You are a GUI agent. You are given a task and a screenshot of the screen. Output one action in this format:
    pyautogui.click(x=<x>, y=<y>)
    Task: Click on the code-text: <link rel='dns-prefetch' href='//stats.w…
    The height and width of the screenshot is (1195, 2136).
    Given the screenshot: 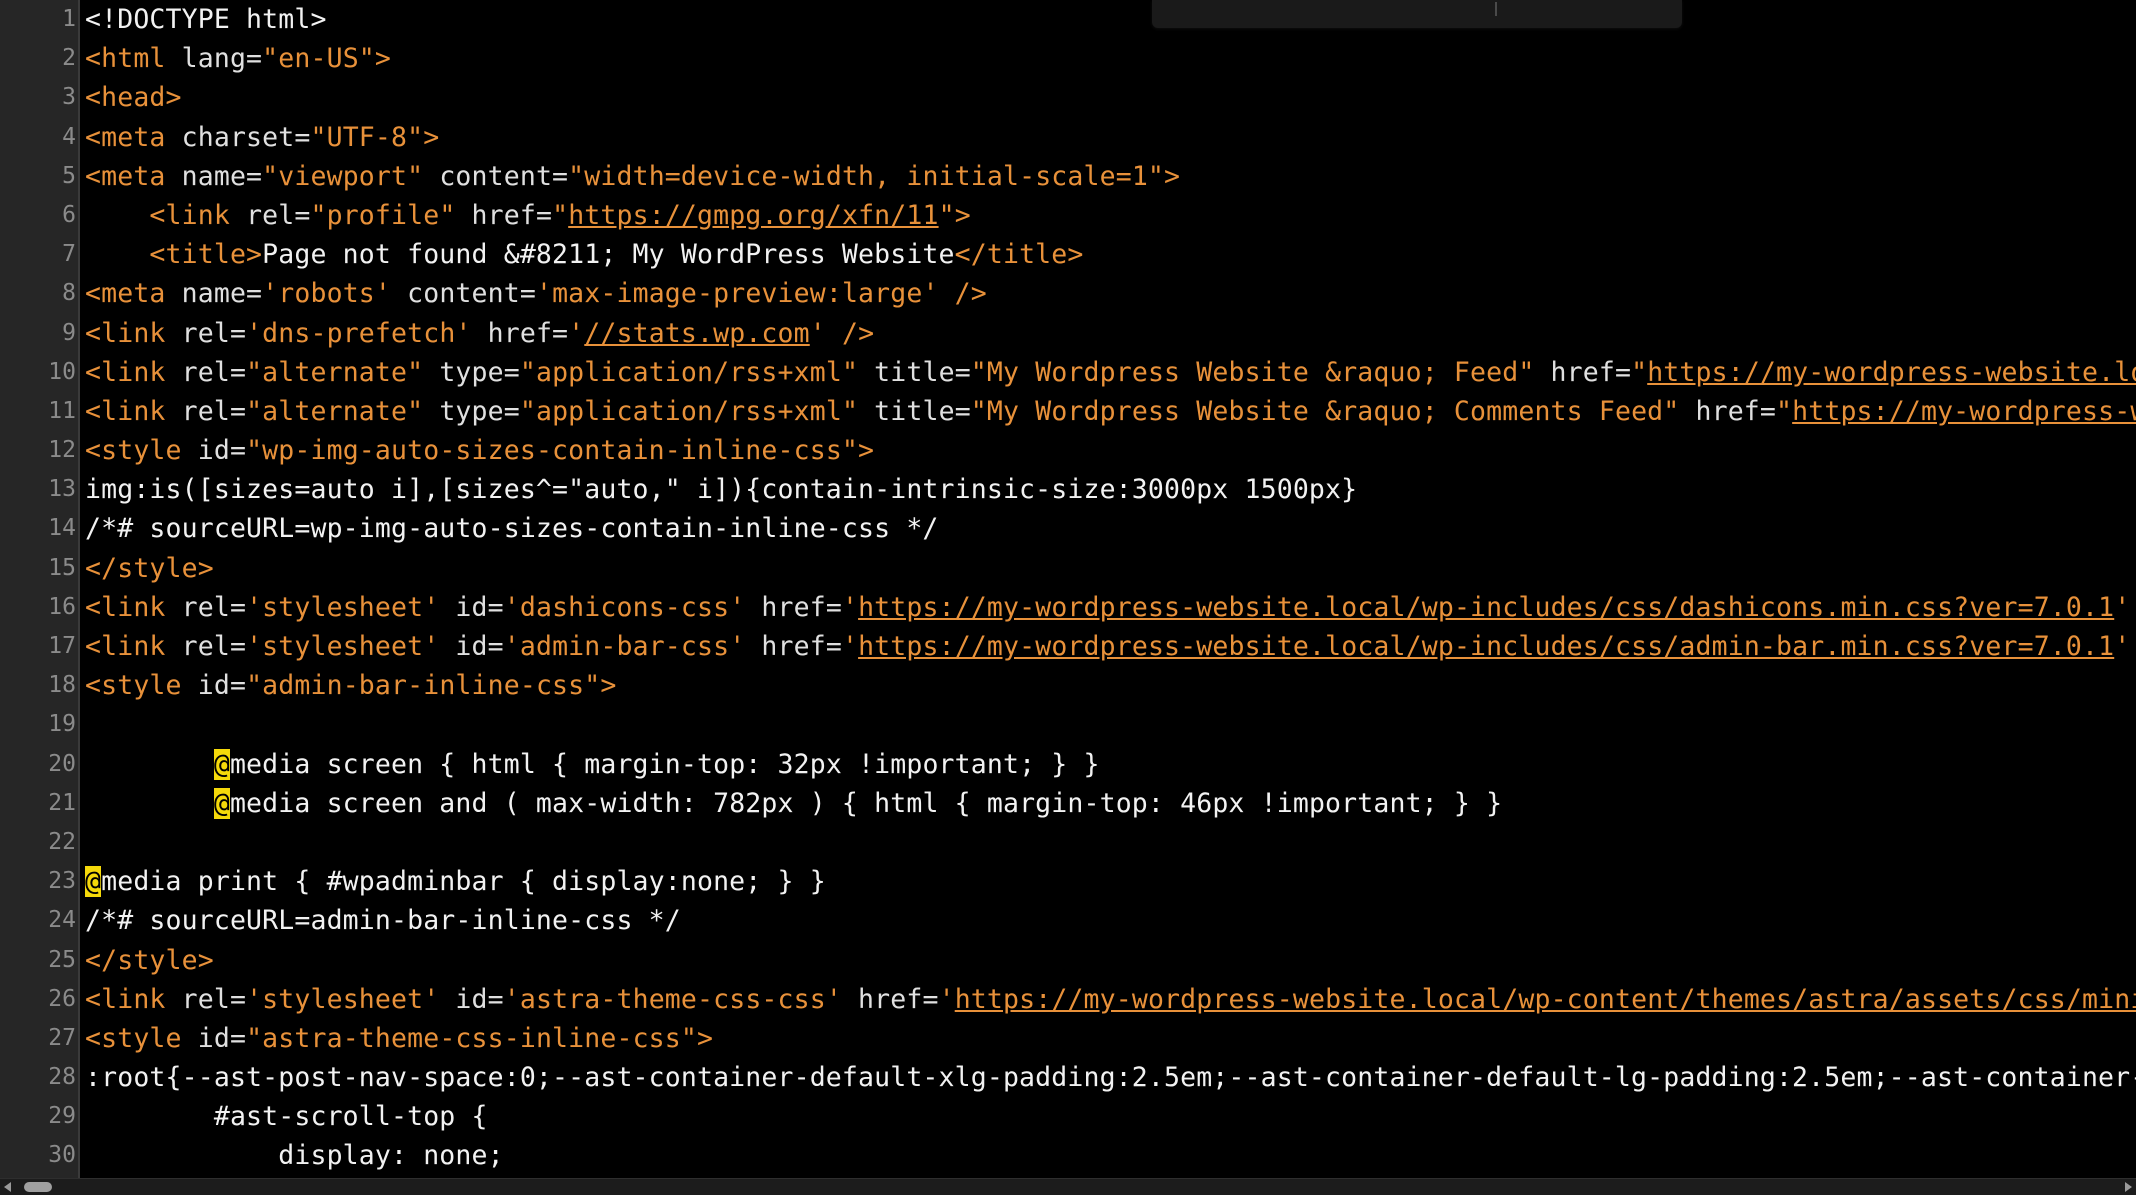 What is the action you would take?
    pyautogui.click(x=479, y=333)
    